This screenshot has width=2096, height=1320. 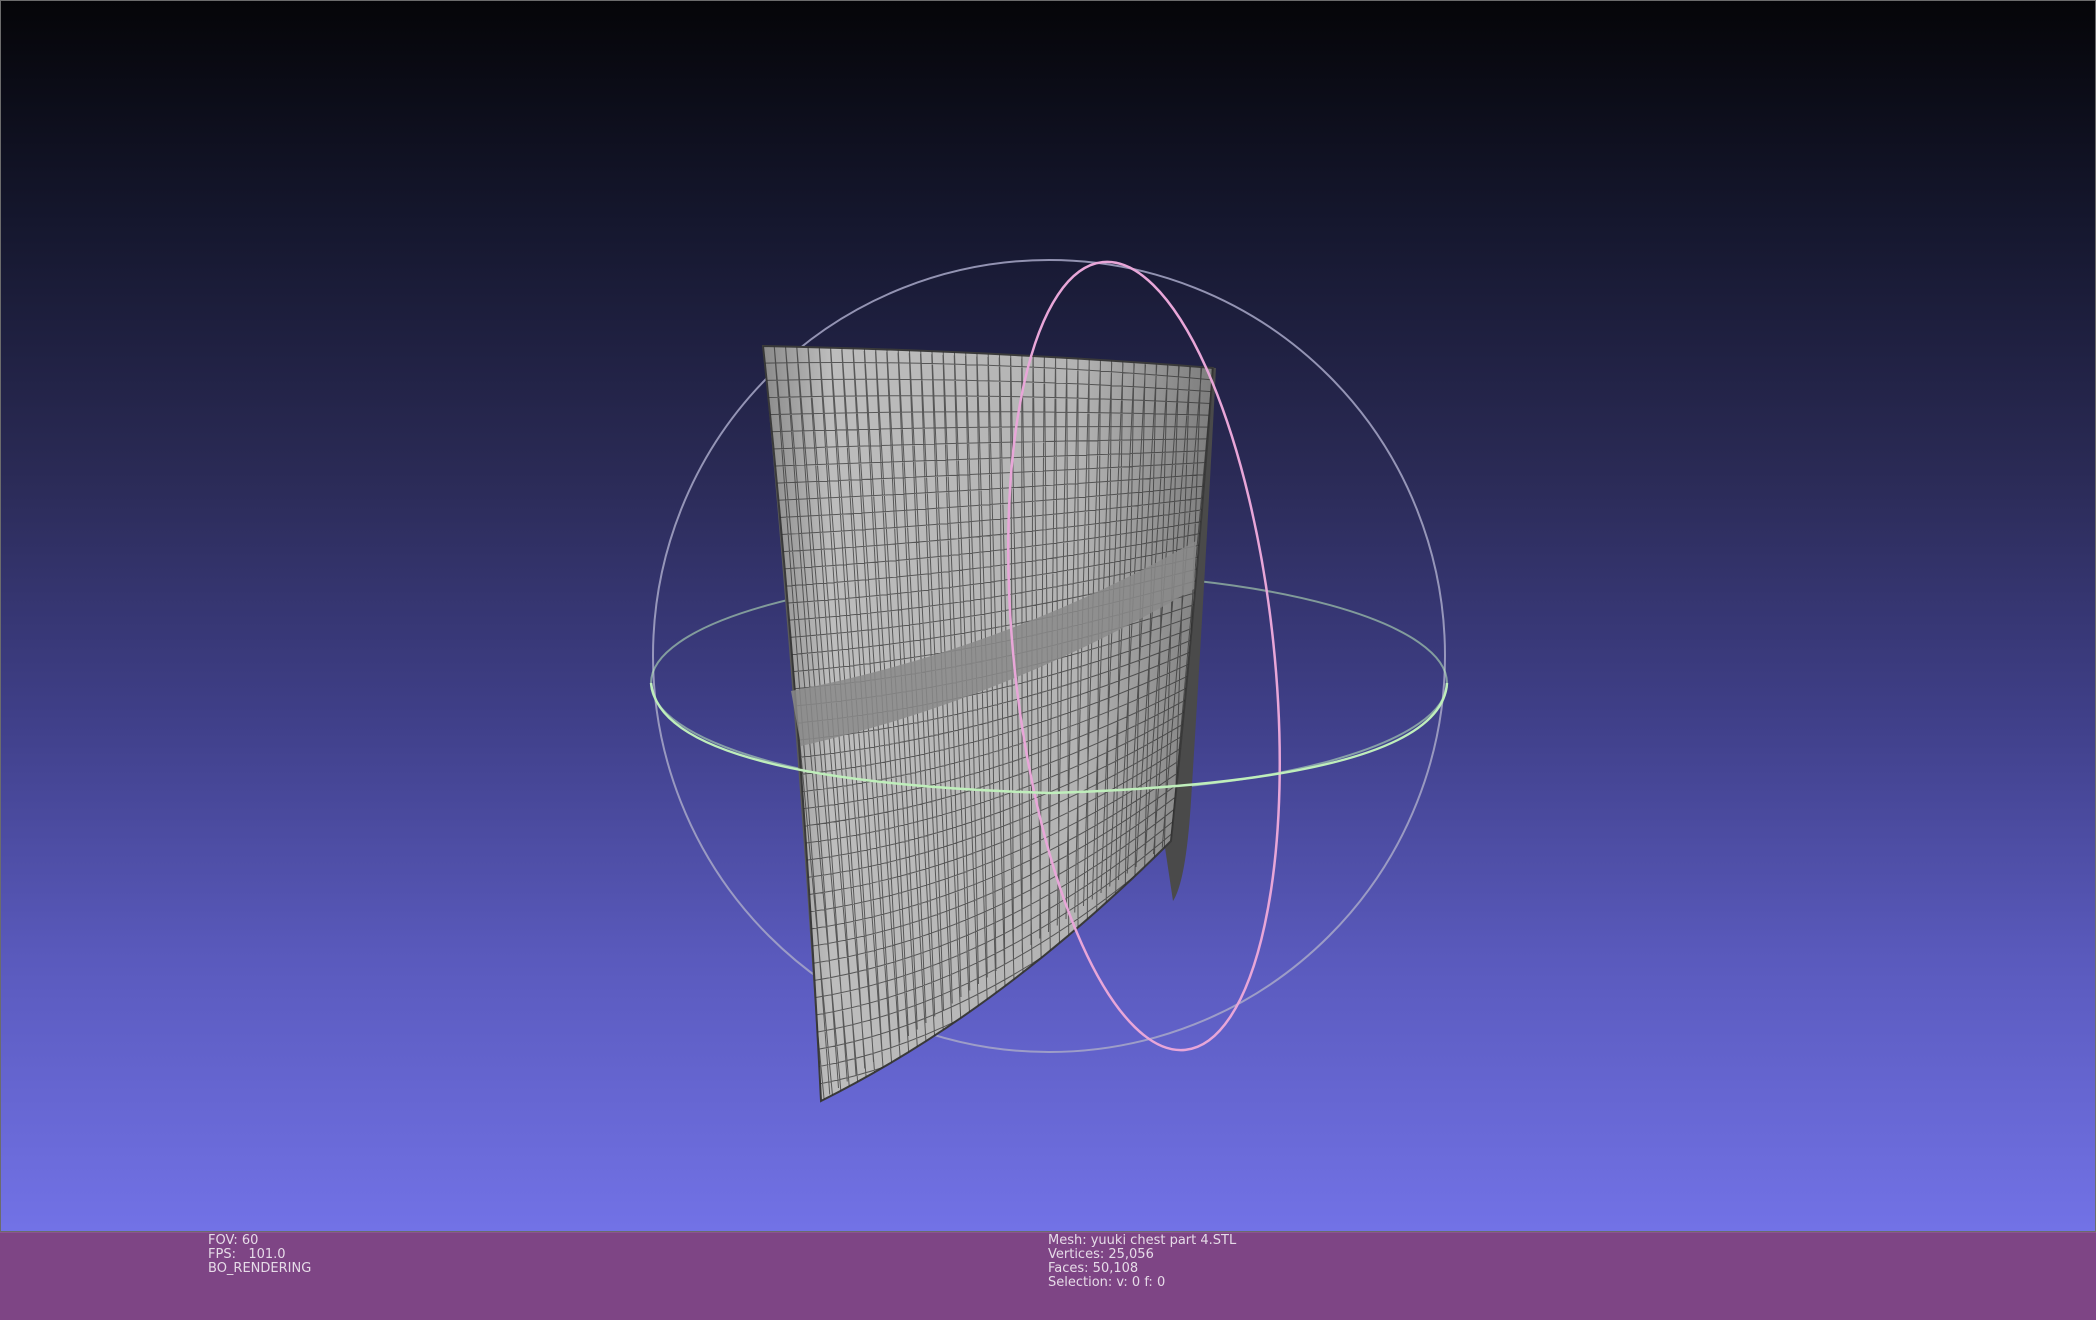 I want to click on fps-label: FPS: 101.0, so click(x=247, y=1254).